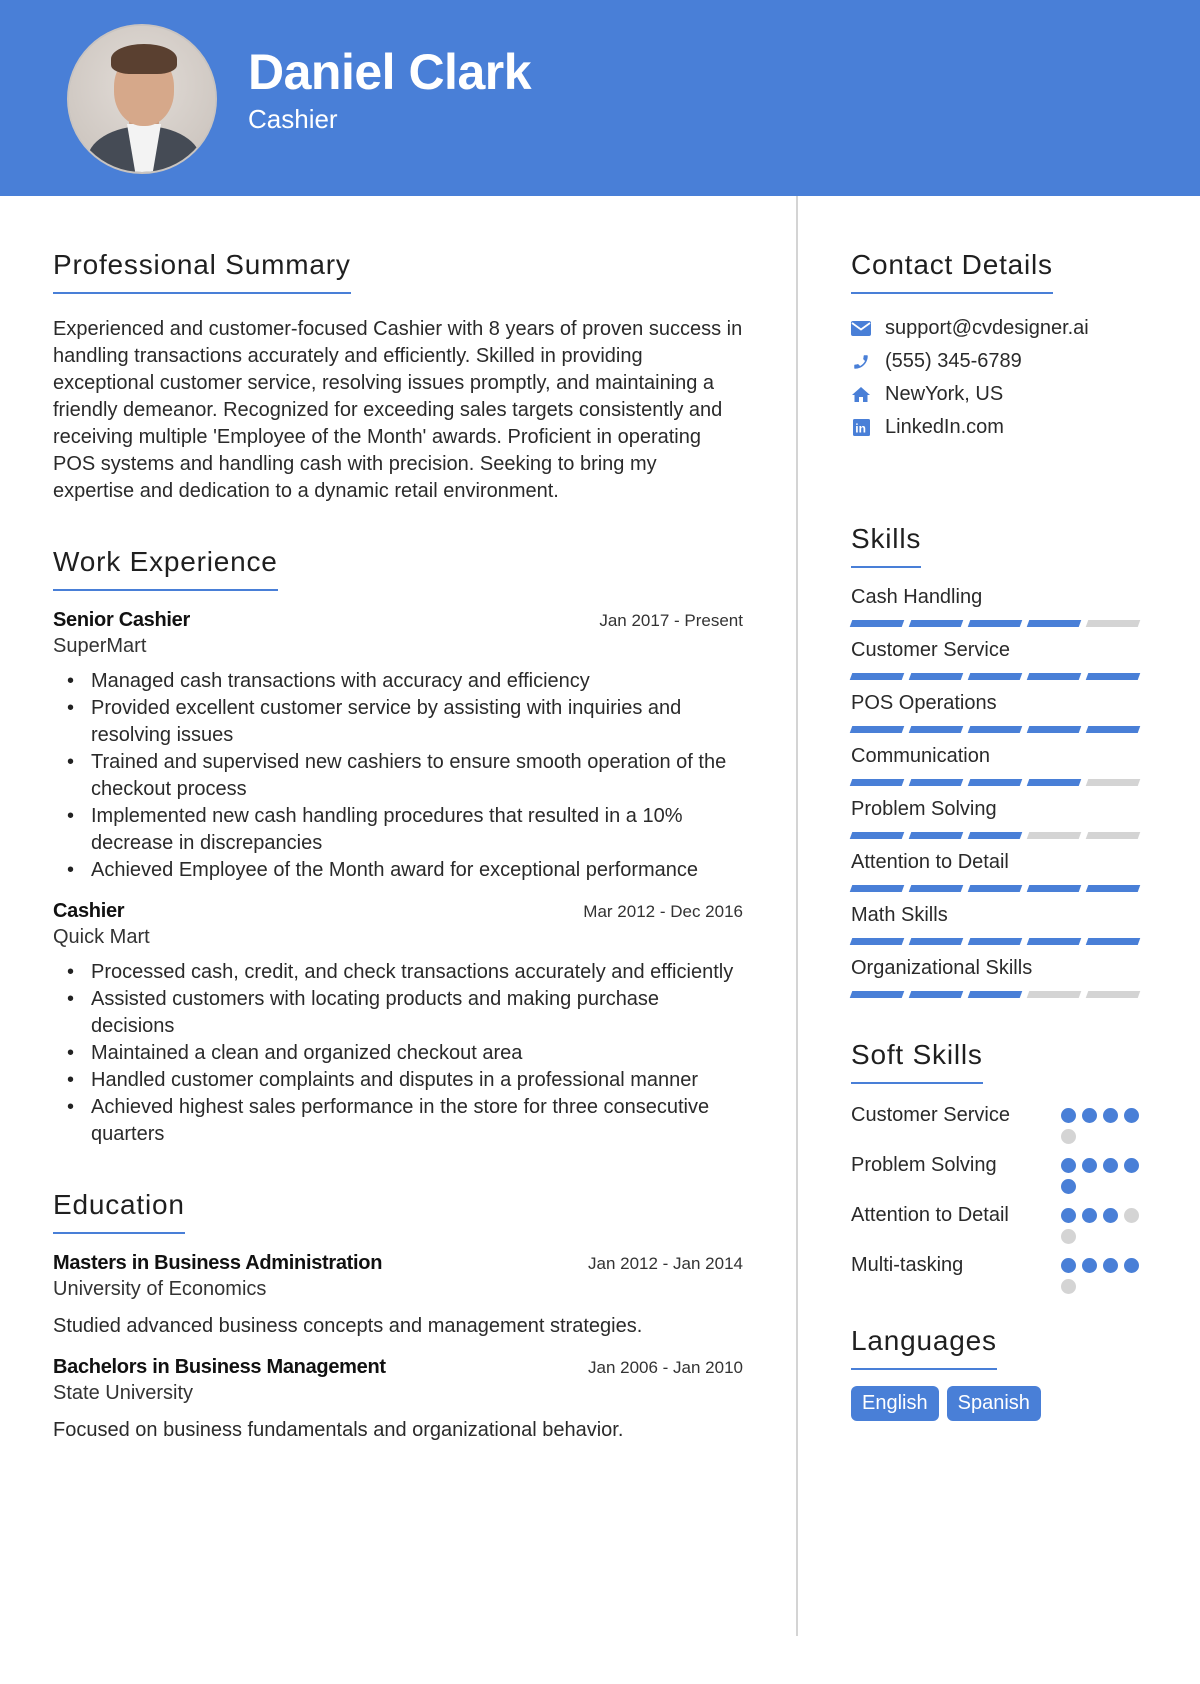 The width and height of the screenshot is (1200, 1684). Describe the element at coordinates (952, 264) in the screenshot. I see `section-title: Contact Details` at that location.